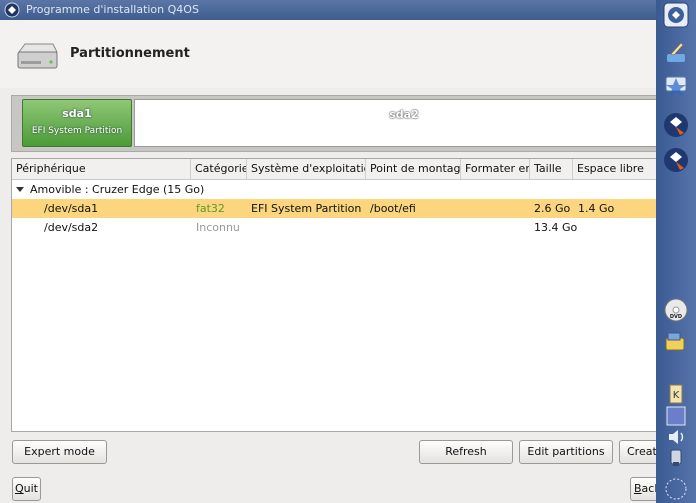 The image size is (696, 503). What do you see at coordinates (566, 452) in the screenshot?
I see `edit-partitions-button: Edit partitions` at bounding box center [566, 452].